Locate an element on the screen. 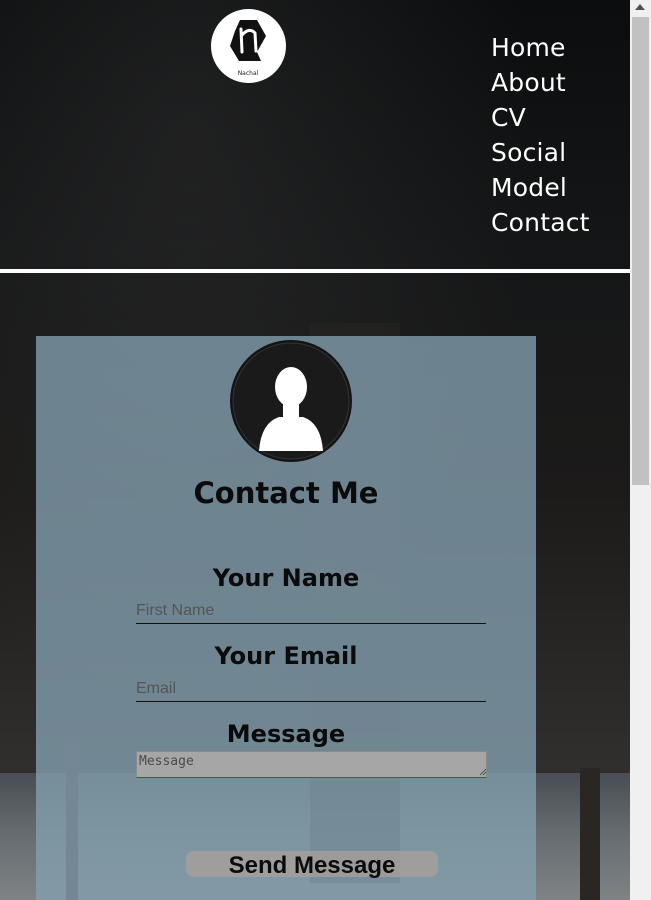  logo: Nachal is located at coordinates (248, 46).